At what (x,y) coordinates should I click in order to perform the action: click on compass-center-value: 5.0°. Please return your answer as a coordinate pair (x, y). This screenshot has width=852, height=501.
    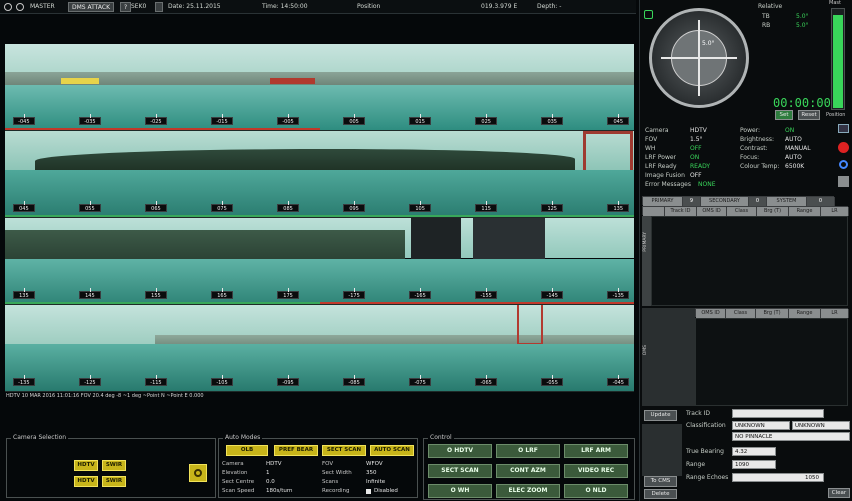
    Looking at the image, I should click on (708, 43).